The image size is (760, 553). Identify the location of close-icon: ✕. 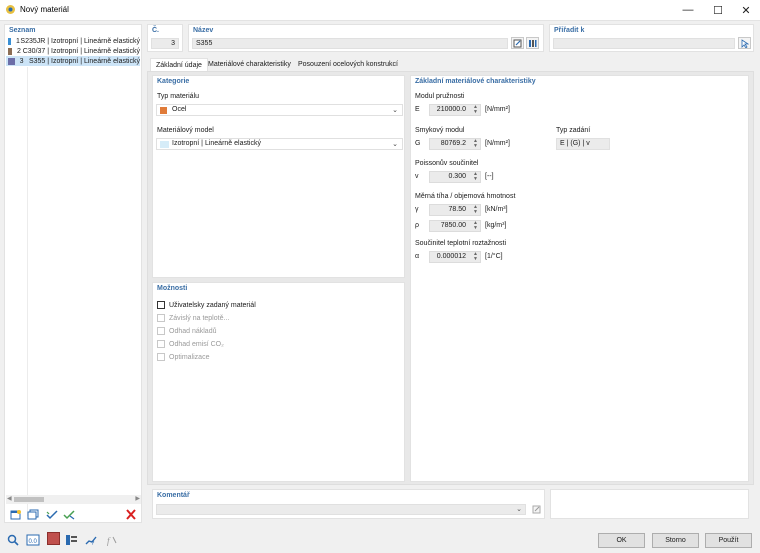
(746, 10).